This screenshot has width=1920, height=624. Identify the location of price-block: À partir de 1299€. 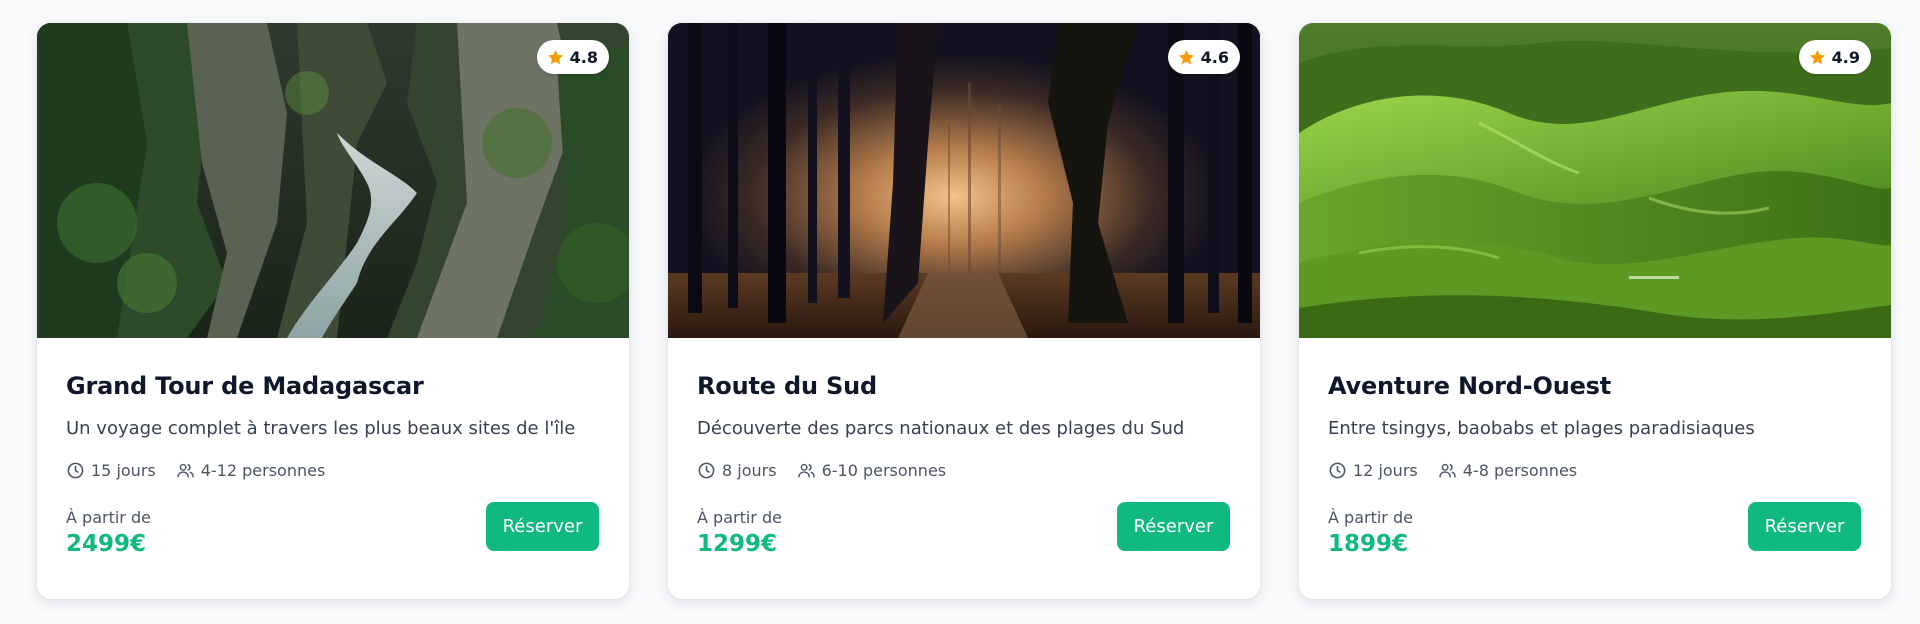
(739, 532).